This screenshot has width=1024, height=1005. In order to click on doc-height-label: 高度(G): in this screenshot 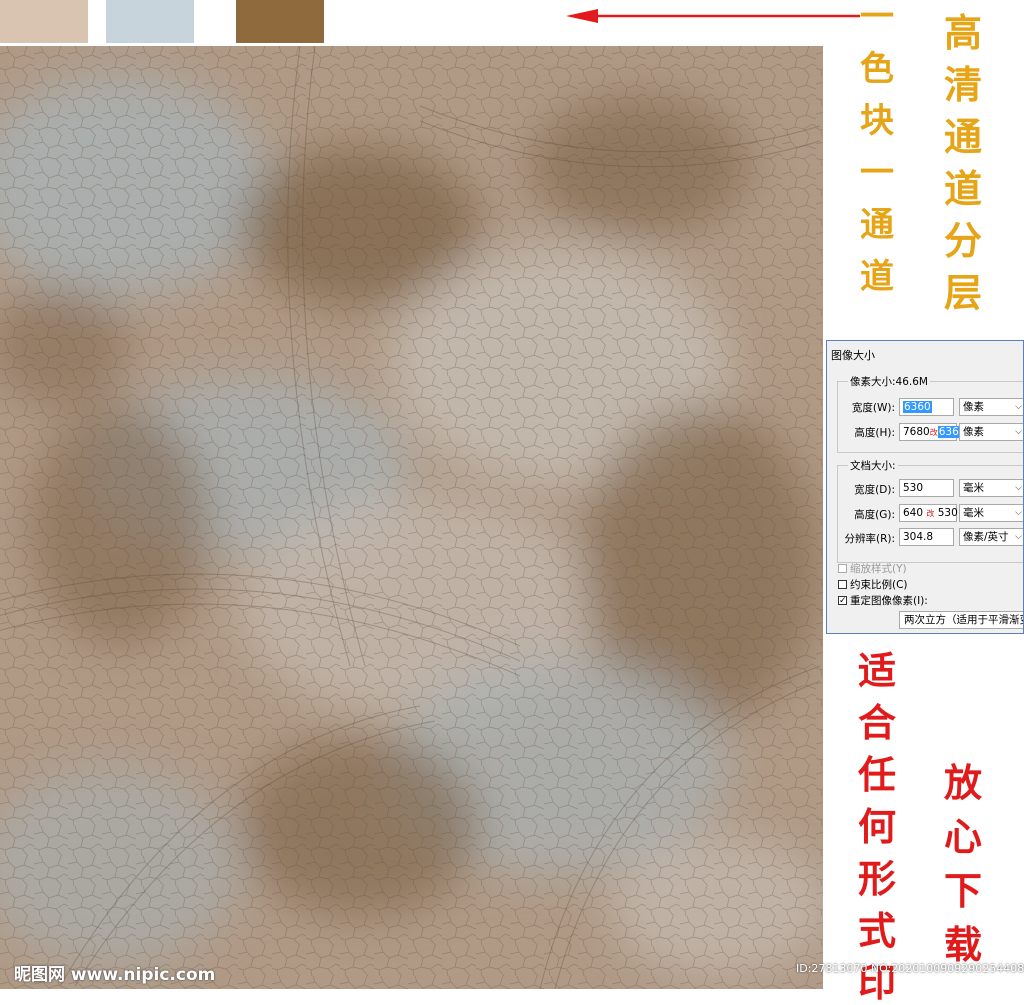, I will do `click(874, 515)`.